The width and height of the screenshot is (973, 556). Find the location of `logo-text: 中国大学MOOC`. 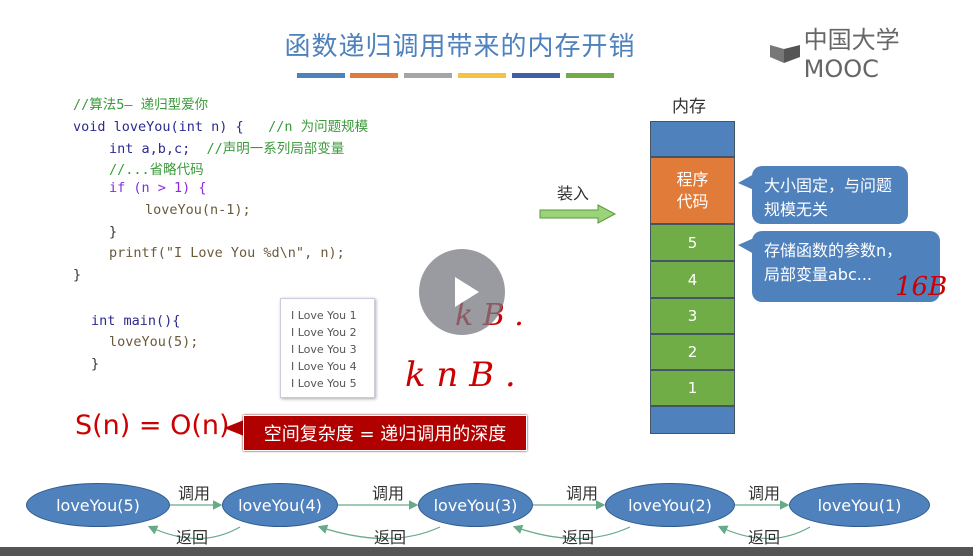

logo-text: 中国大学MOOC is located at coordinates (851, 54).